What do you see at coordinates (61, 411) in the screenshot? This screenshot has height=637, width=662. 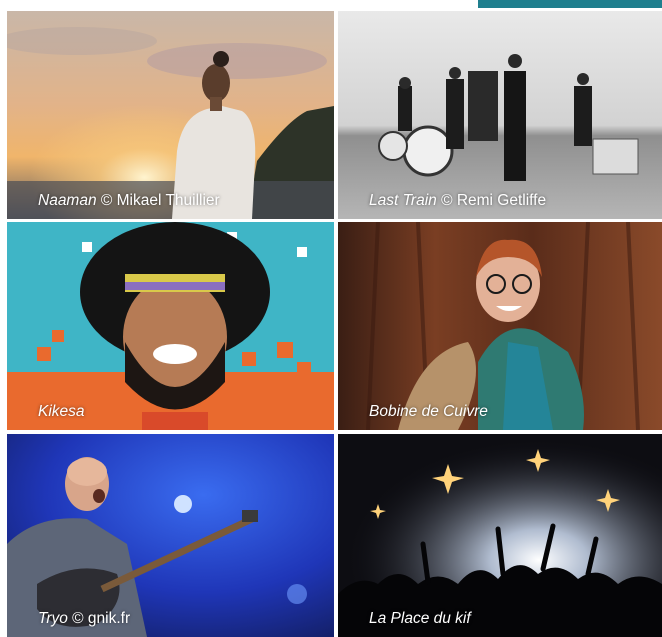 I see `caption-kikesa: Kikesa` at bounding box center [61, 411].